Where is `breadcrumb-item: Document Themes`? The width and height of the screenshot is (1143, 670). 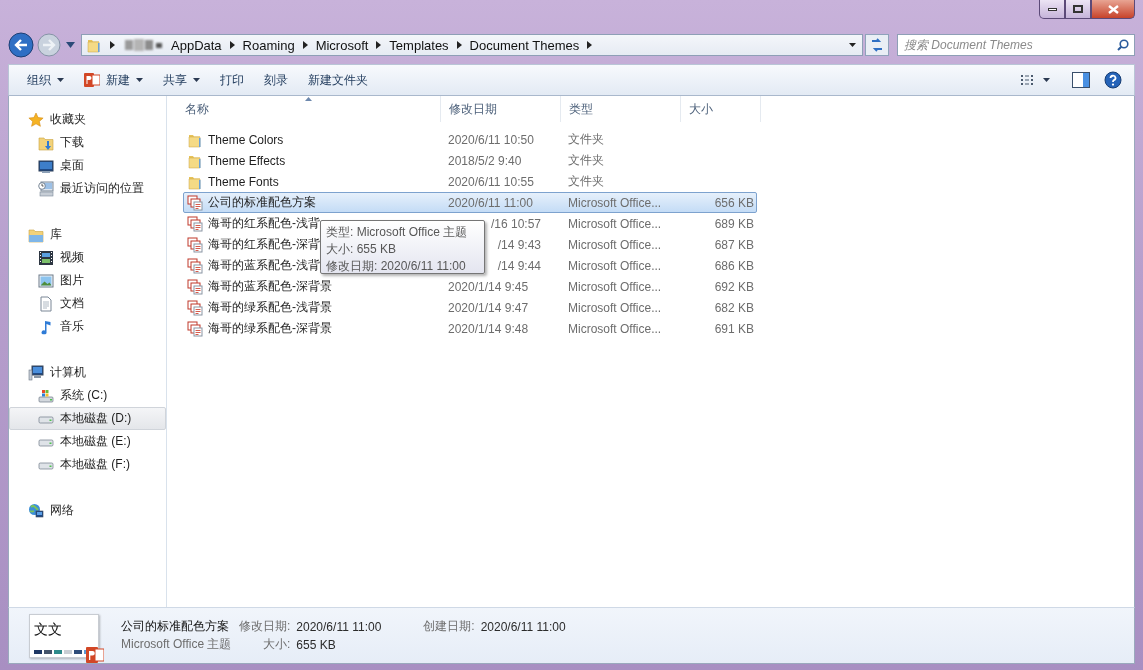 breadcrumb-item: Document Themes is located at coordinates (524, 45).